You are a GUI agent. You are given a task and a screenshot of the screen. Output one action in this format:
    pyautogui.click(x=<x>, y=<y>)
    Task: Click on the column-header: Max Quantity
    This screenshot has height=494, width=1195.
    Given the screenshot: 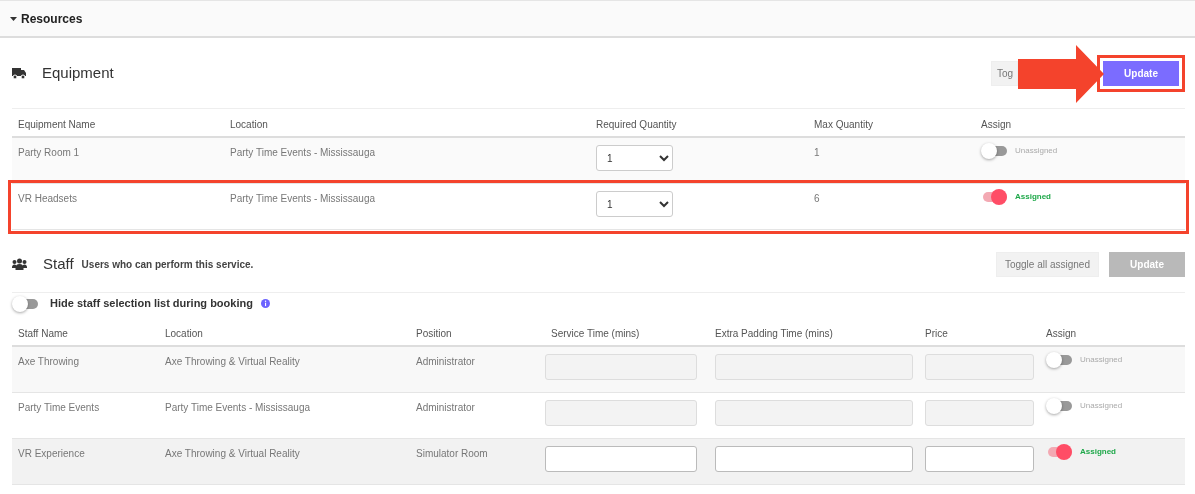 What is the action you would take?
    pyautogui.click(x=844, y=125)
    